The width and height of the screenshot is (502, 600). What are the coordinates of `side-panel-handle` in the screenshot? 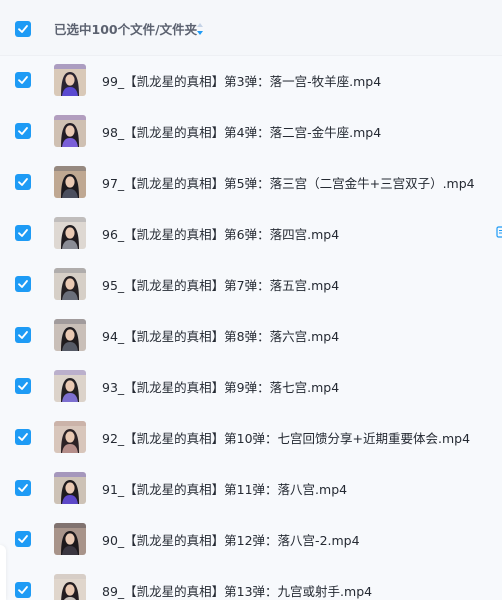 It's located at (3, 572).